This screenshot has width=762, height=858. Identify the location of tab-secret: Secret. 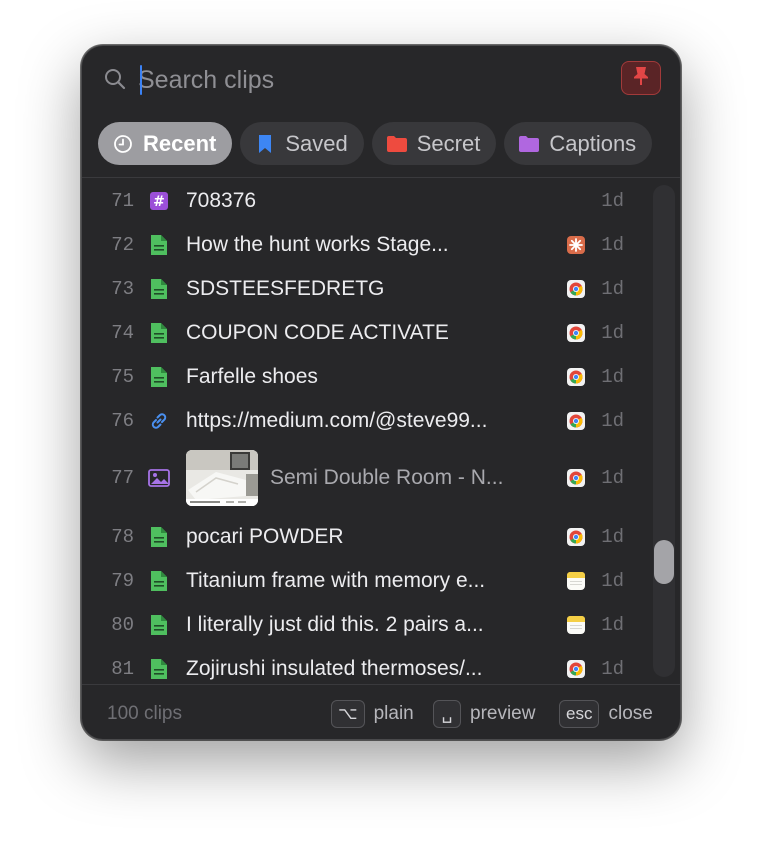
(434, 143).